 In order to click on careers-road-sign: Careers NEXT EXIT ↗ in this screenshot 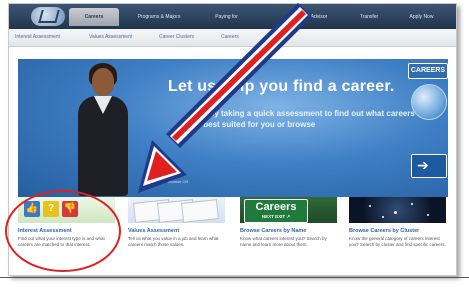, I will do `click(276, 211)`.